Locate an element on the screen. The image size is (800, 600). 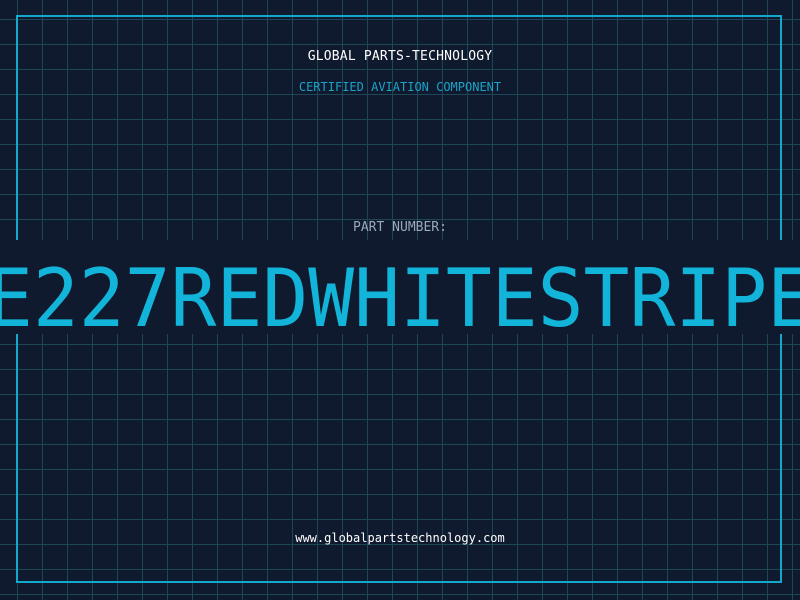
company-title: GLOBAL PARTS-TECHNOLOGY is located at coordinates (400, 56).